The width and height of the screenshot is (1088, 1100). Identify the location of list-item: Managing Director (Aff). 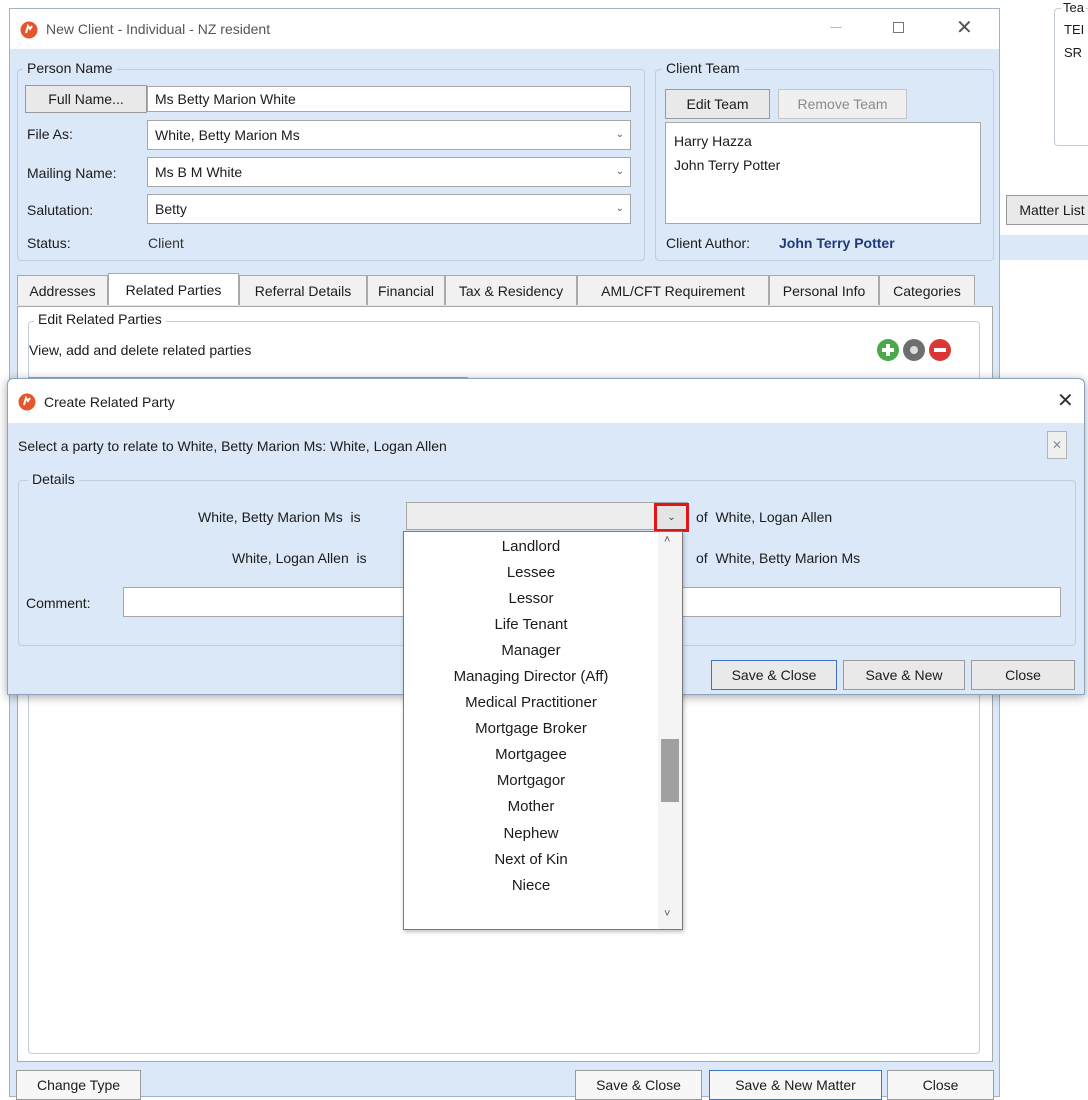
(531, 676).